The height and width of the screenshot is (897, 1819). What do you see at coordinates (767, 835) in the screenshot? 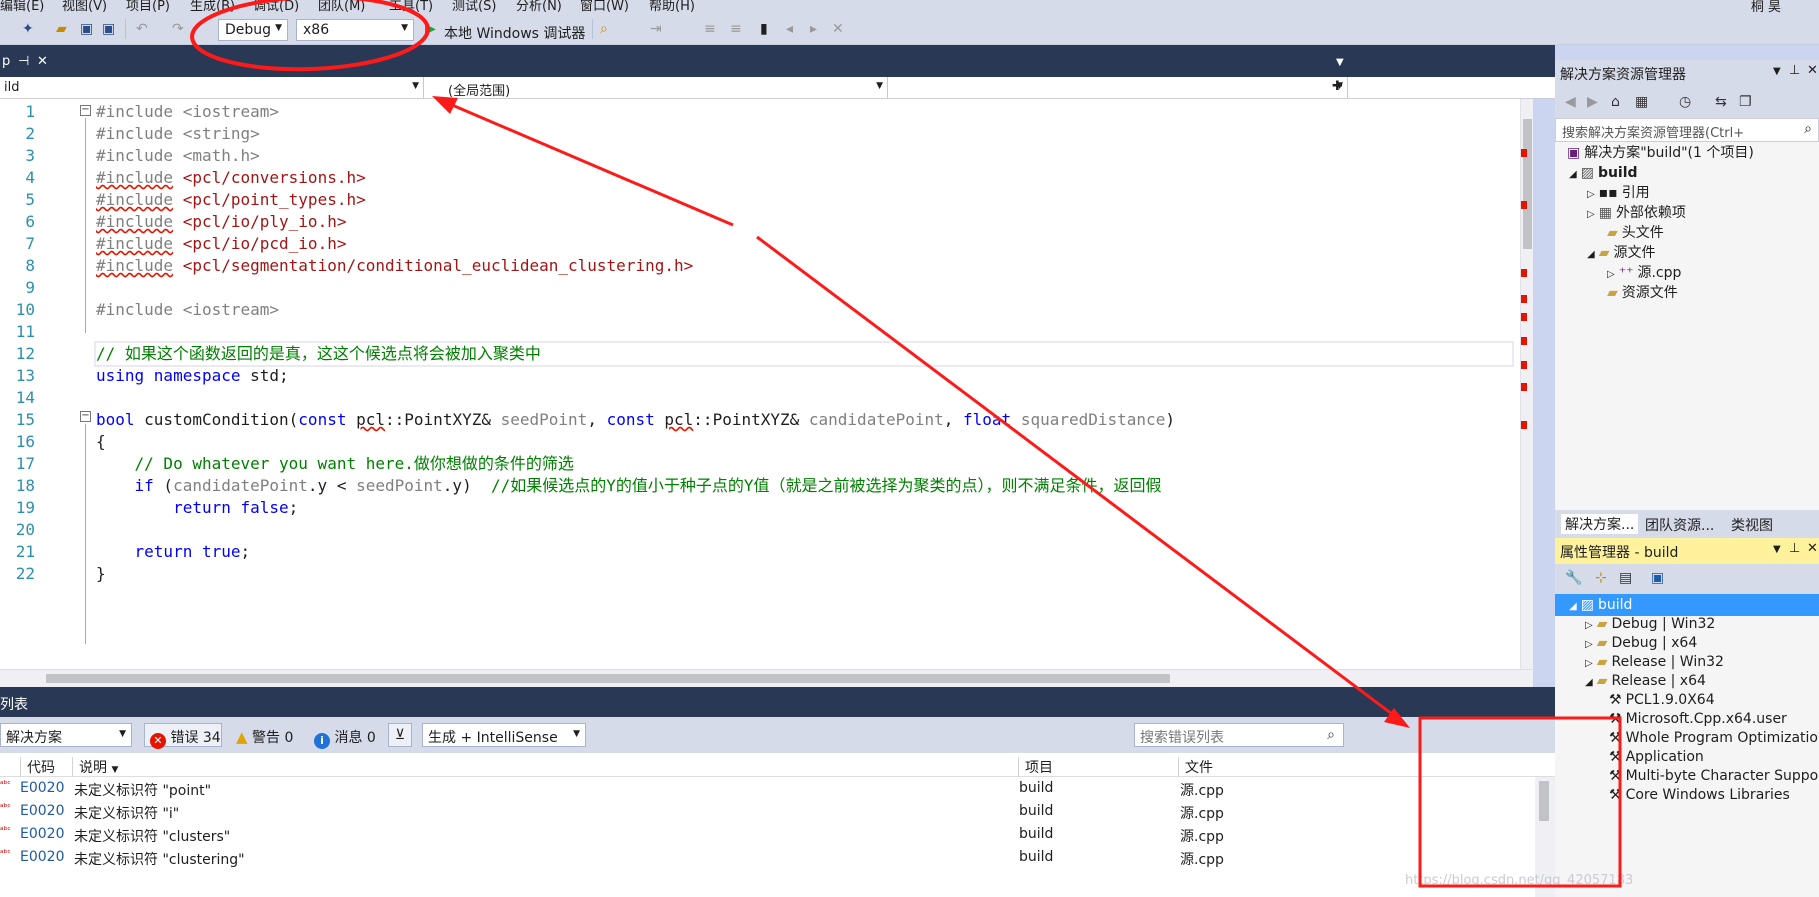
I see `error-row: ᵃᵇᶜ E0020 未定义标识符 "clusters" build 源.cpp` at bounding box center [767, 835].